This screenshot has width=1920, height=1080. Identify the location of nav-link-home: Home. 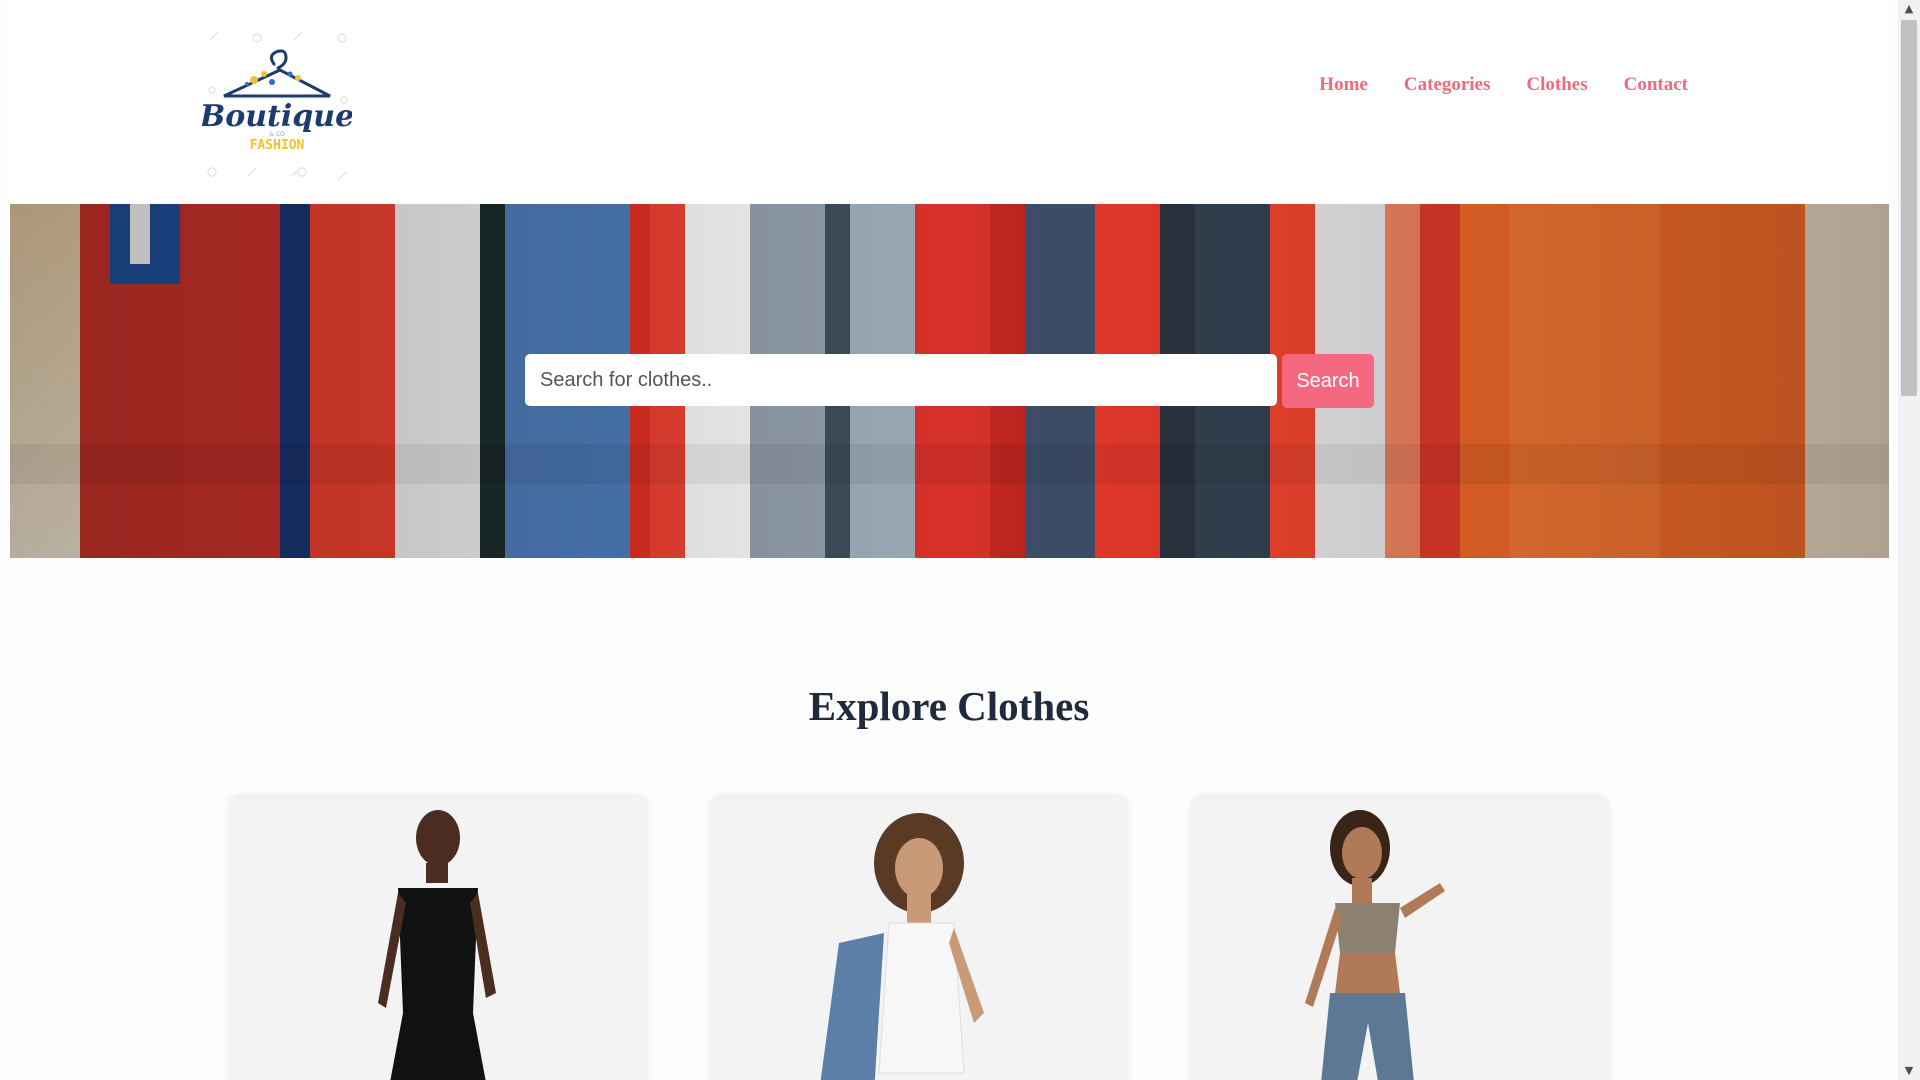
(1343, 85).